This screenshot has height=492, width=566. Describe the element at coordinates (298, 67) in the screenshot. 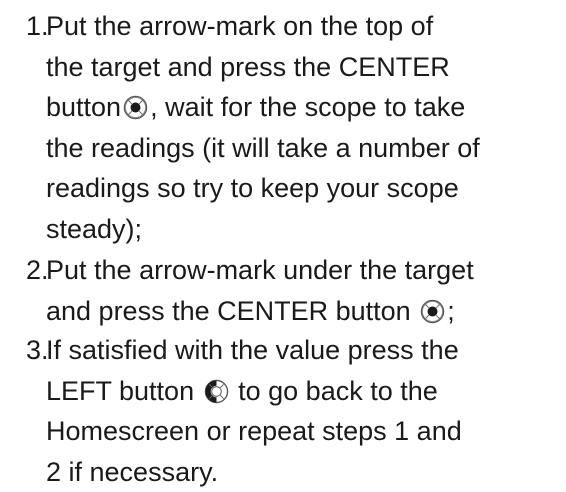

I see `step-line: the target and press the CENTER` at that location.